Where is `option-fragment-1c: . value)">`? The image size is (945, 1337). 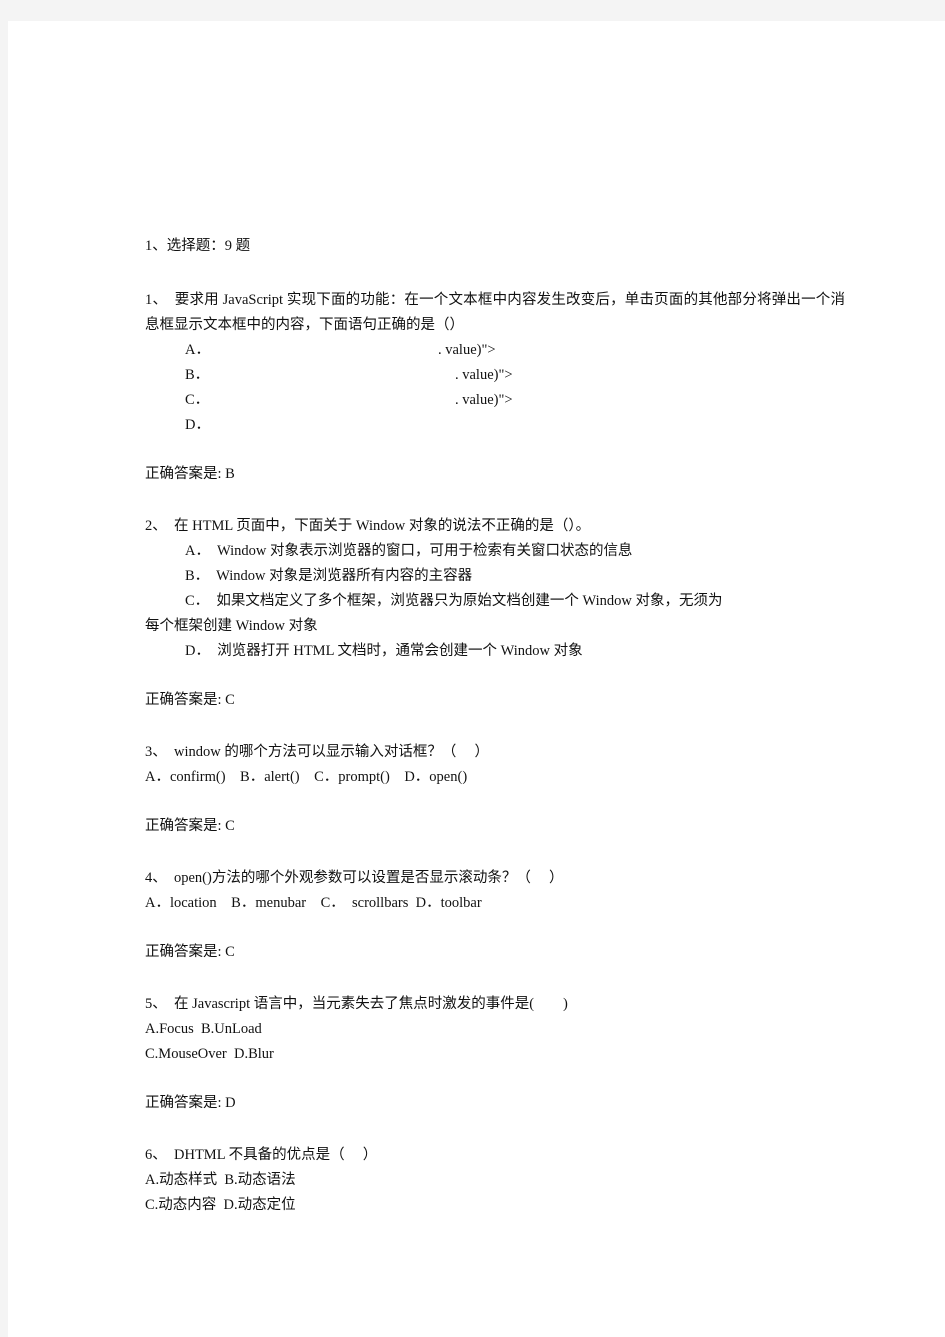
option-fragment-1c: . value)"> is located at coordinates (484, 400).